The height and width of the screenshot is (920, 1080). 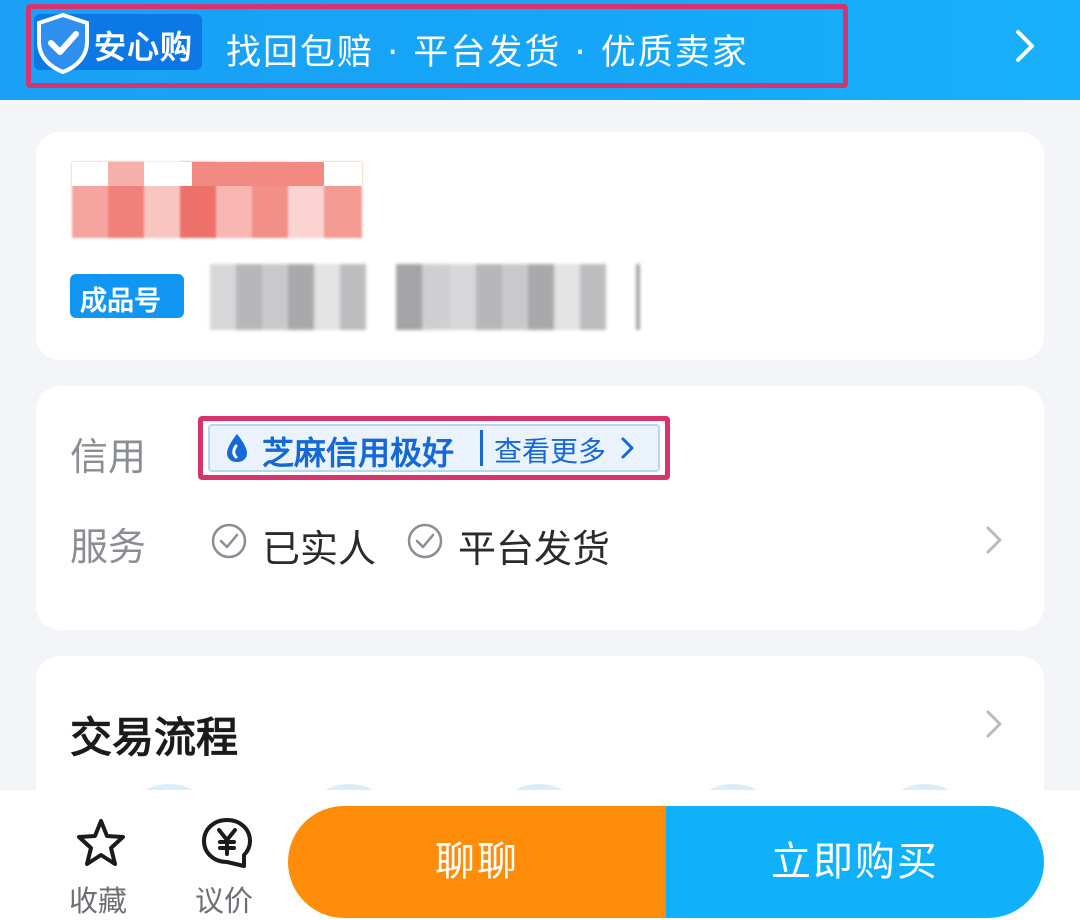 What do you see at coordinates (108, 547) in the screenshot?
I see `service-row-label: 服务` at bounding box center [108, 547].